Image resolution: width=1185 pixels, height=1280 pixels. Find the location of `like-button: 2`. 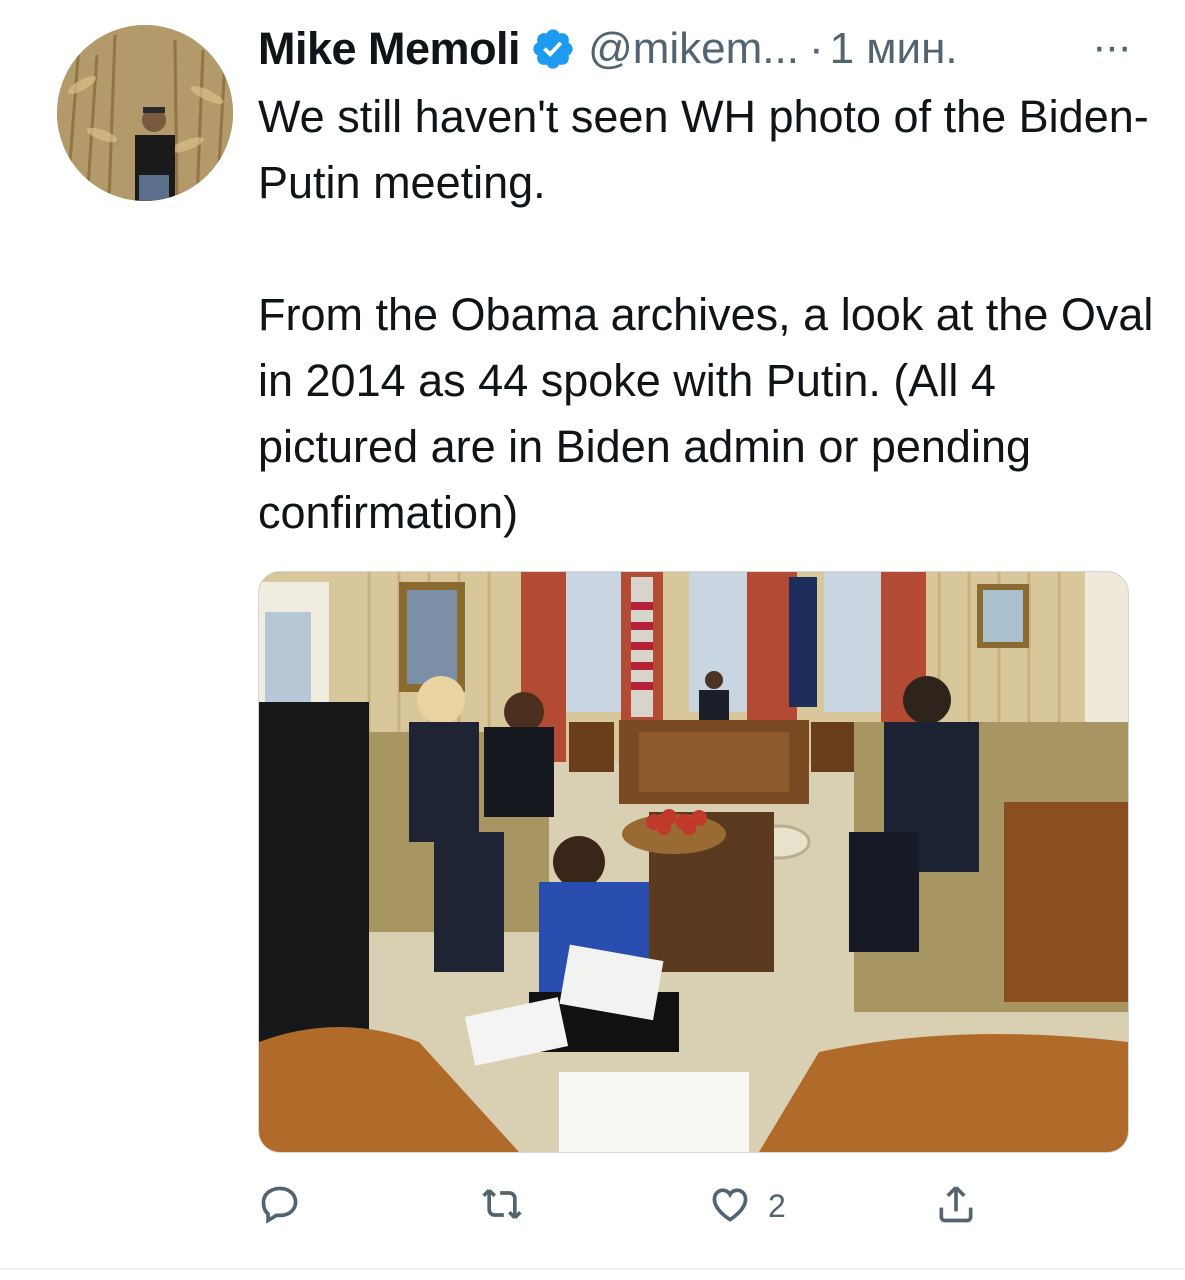

like-button: 2 is located at coordinates (747, 1206).